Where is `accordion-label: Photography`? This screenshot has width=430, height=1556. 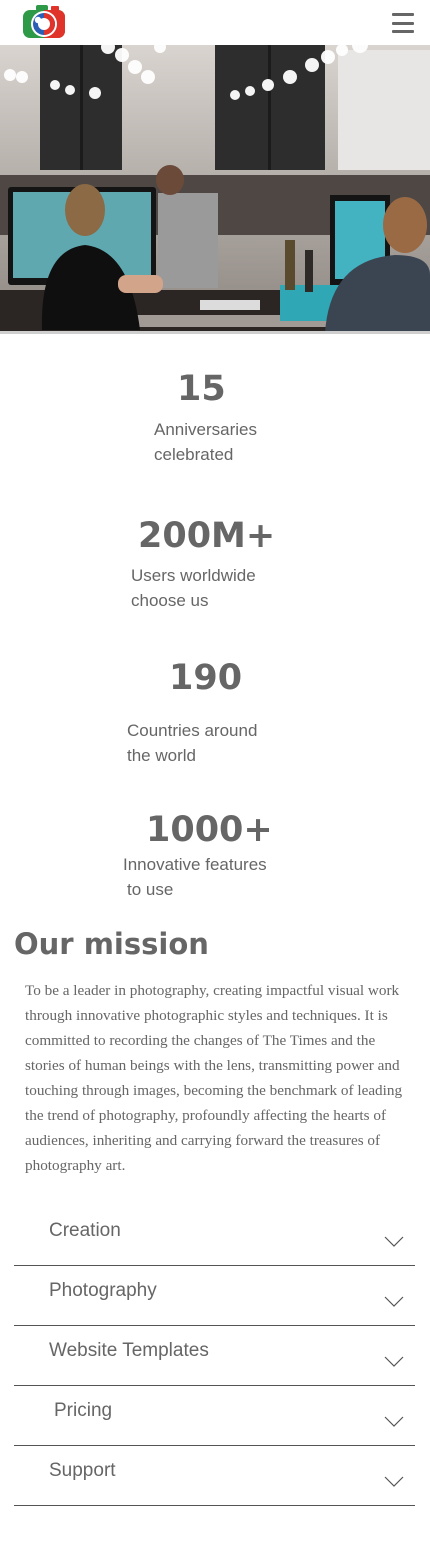 accordion-label: Photography is located at coordinates (103, 1290).